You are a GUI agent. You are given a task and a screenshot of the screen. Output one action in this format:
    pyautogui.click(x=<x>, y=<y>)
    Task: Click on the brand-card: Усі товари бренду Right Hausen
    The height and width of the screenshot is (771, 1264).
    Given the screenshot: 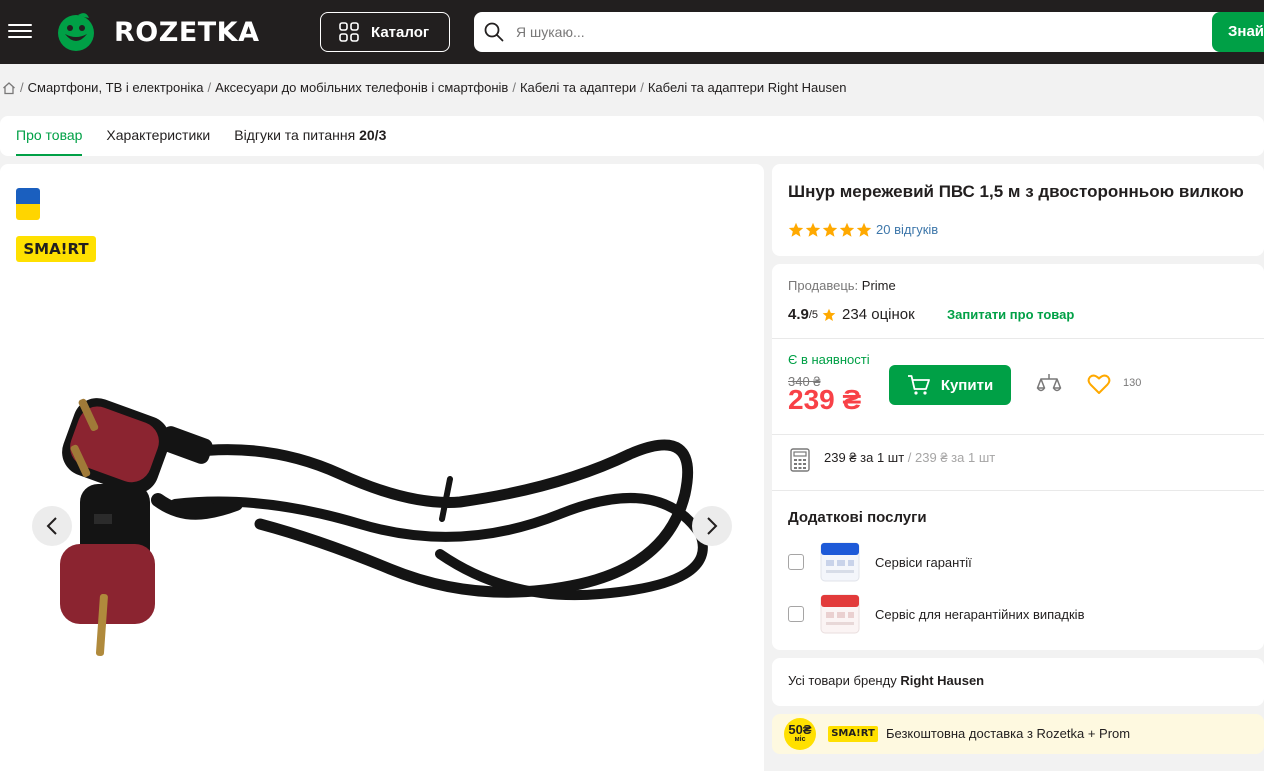 What is the action you would take?
    pyautogui.click(x=1018, y=682)
    